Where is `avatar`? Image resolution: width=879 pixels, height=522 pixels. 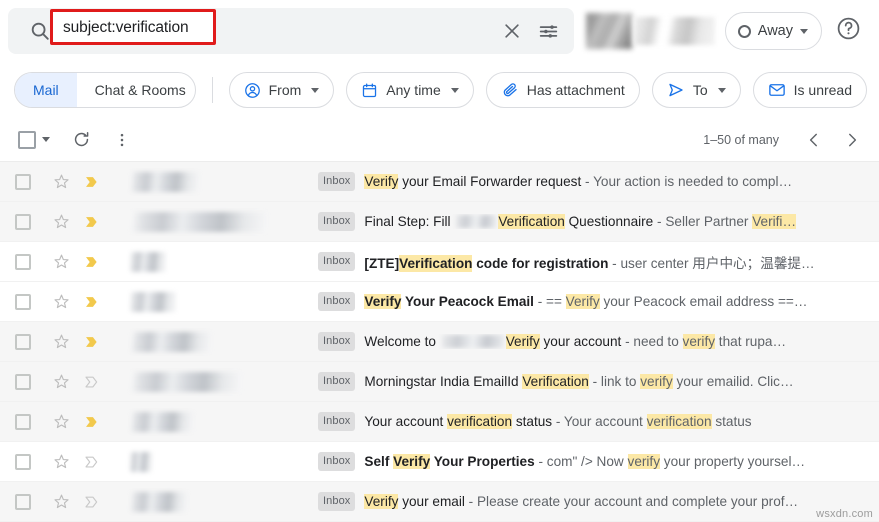
avatar is located at coordinates (608, 31).